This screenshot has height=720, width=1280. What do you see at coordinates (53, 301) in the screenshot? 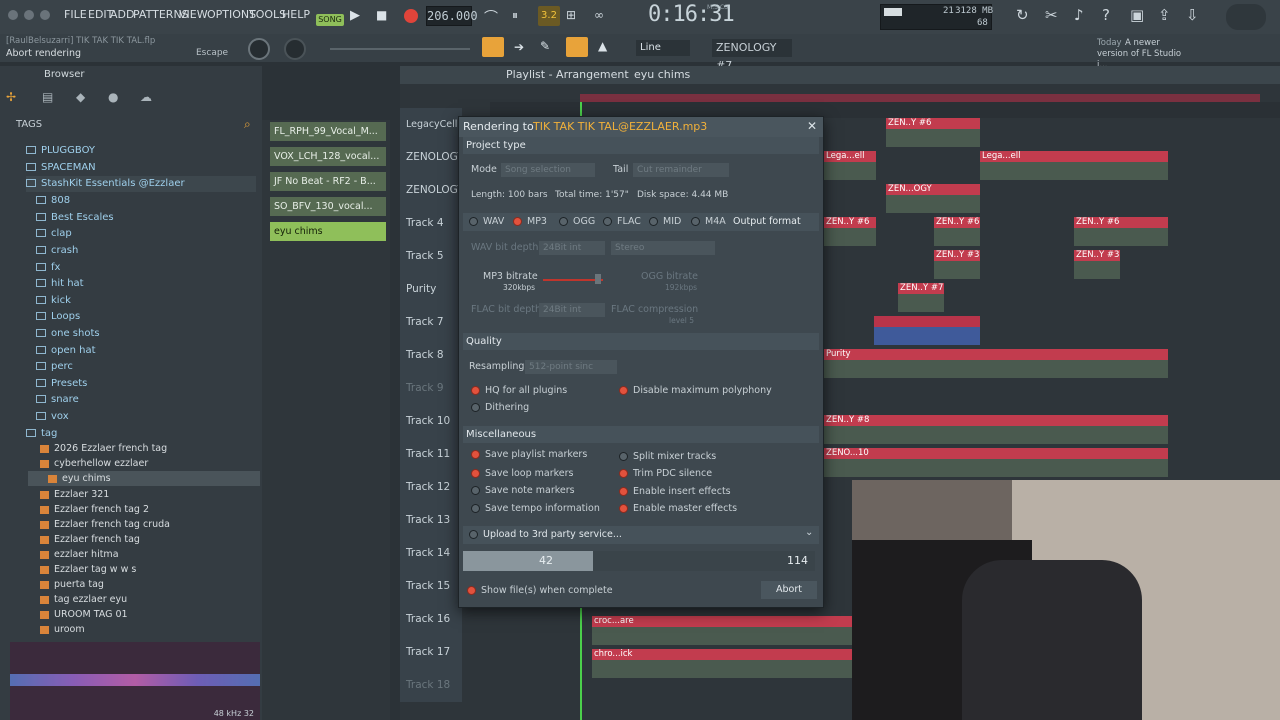
I see `folder-kick: kick` at bounding box center [53, 301].